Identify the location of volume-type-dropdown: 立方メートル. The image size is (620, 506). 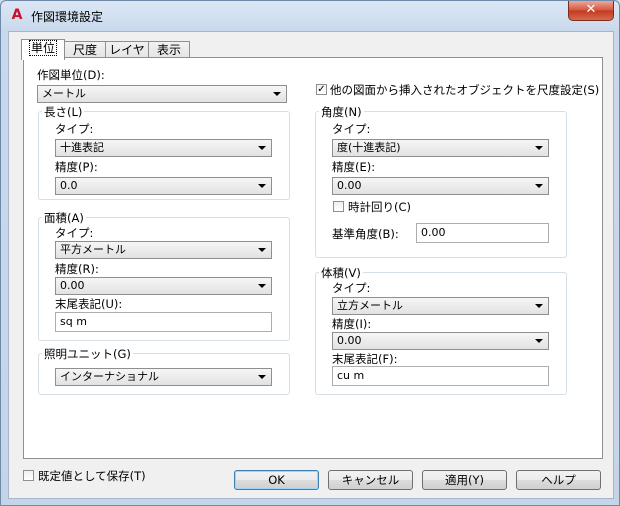
(440, 306).